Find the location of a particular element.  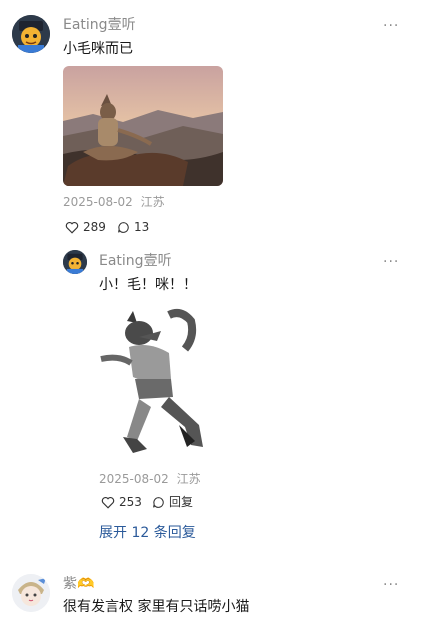

like-count: 289 is located at coordinates (94, 227).